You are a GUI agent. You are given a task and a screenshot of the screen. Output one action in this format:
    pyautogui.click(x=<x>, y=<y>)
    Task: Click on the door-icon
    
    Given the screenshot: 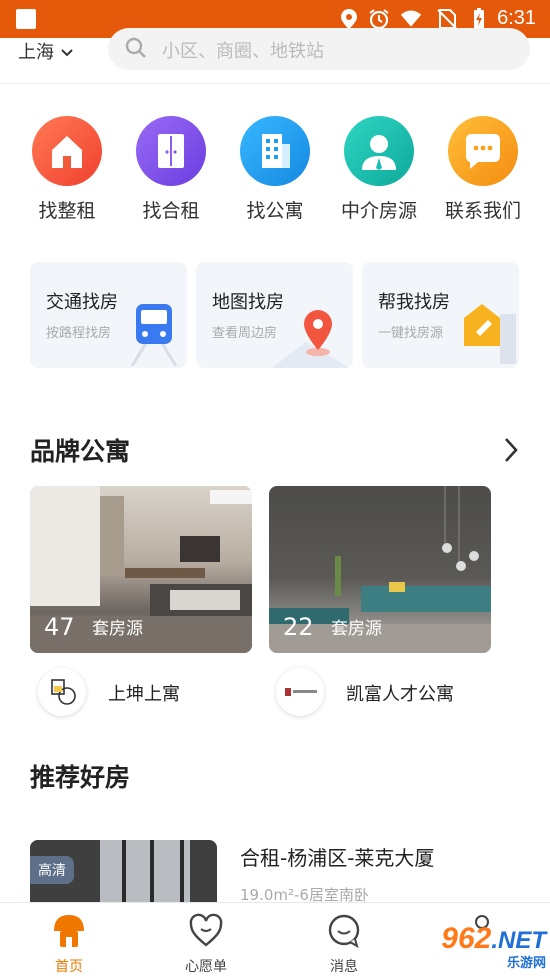 What is the action you would take?
    pyautogui.click(x=171, y=151)
    